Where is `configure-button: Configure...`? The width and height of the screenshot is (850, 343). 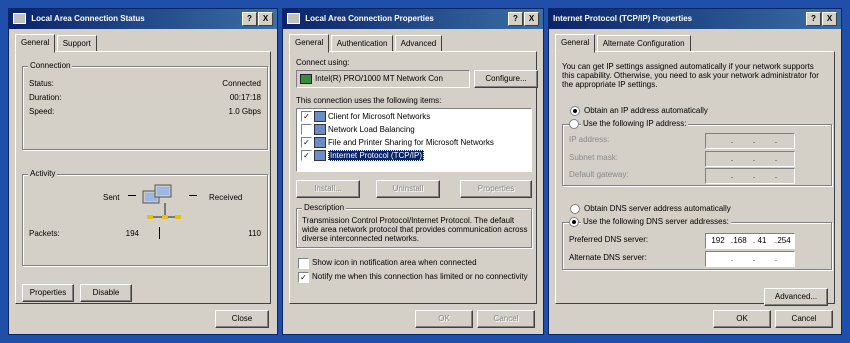 configure-button: Configure... is located at coordinates (506, 79).